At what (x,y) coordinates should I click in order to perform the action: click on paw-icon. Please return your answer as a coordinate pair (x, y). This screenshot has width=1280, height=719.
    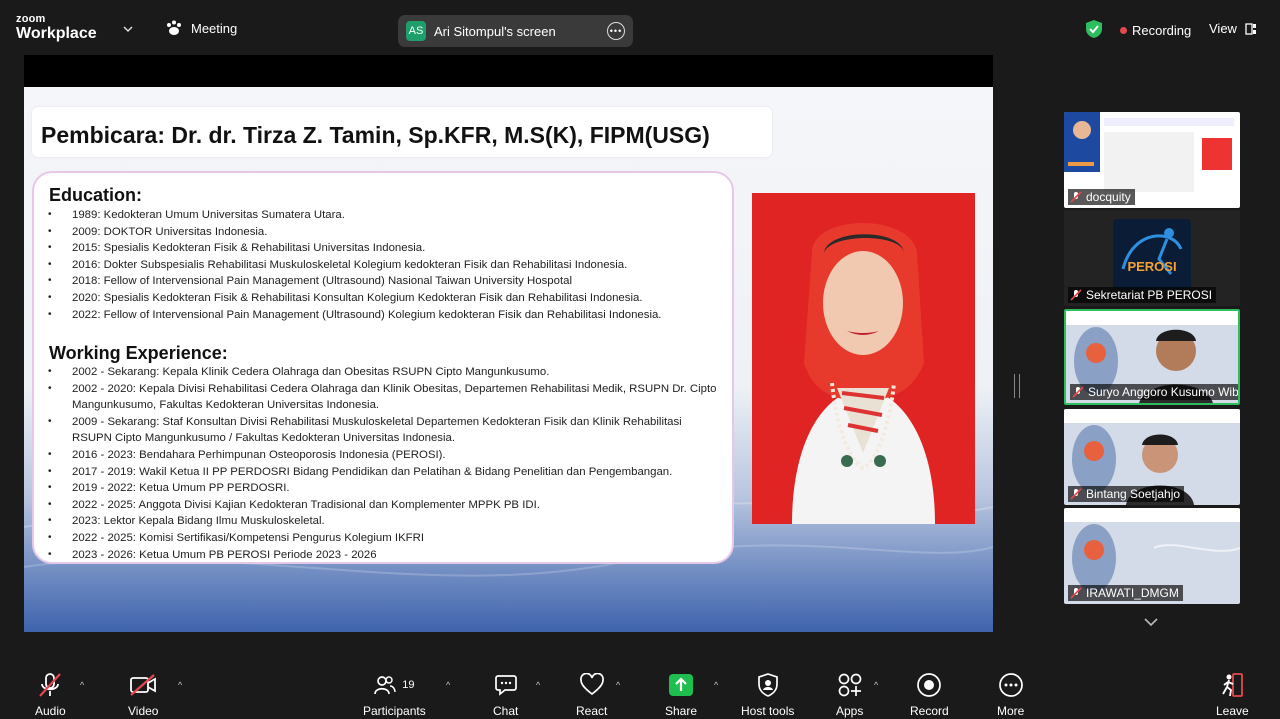
    Looking at the image, I should click on (174, 27).